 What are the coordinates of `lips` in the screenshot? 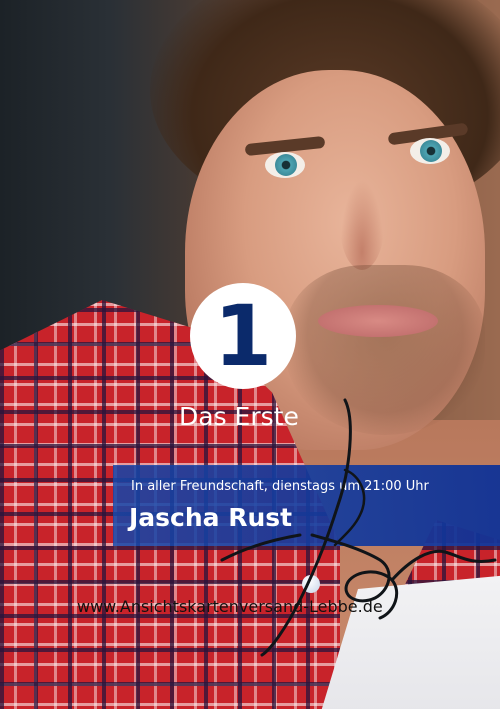 It's located at (378, 321).